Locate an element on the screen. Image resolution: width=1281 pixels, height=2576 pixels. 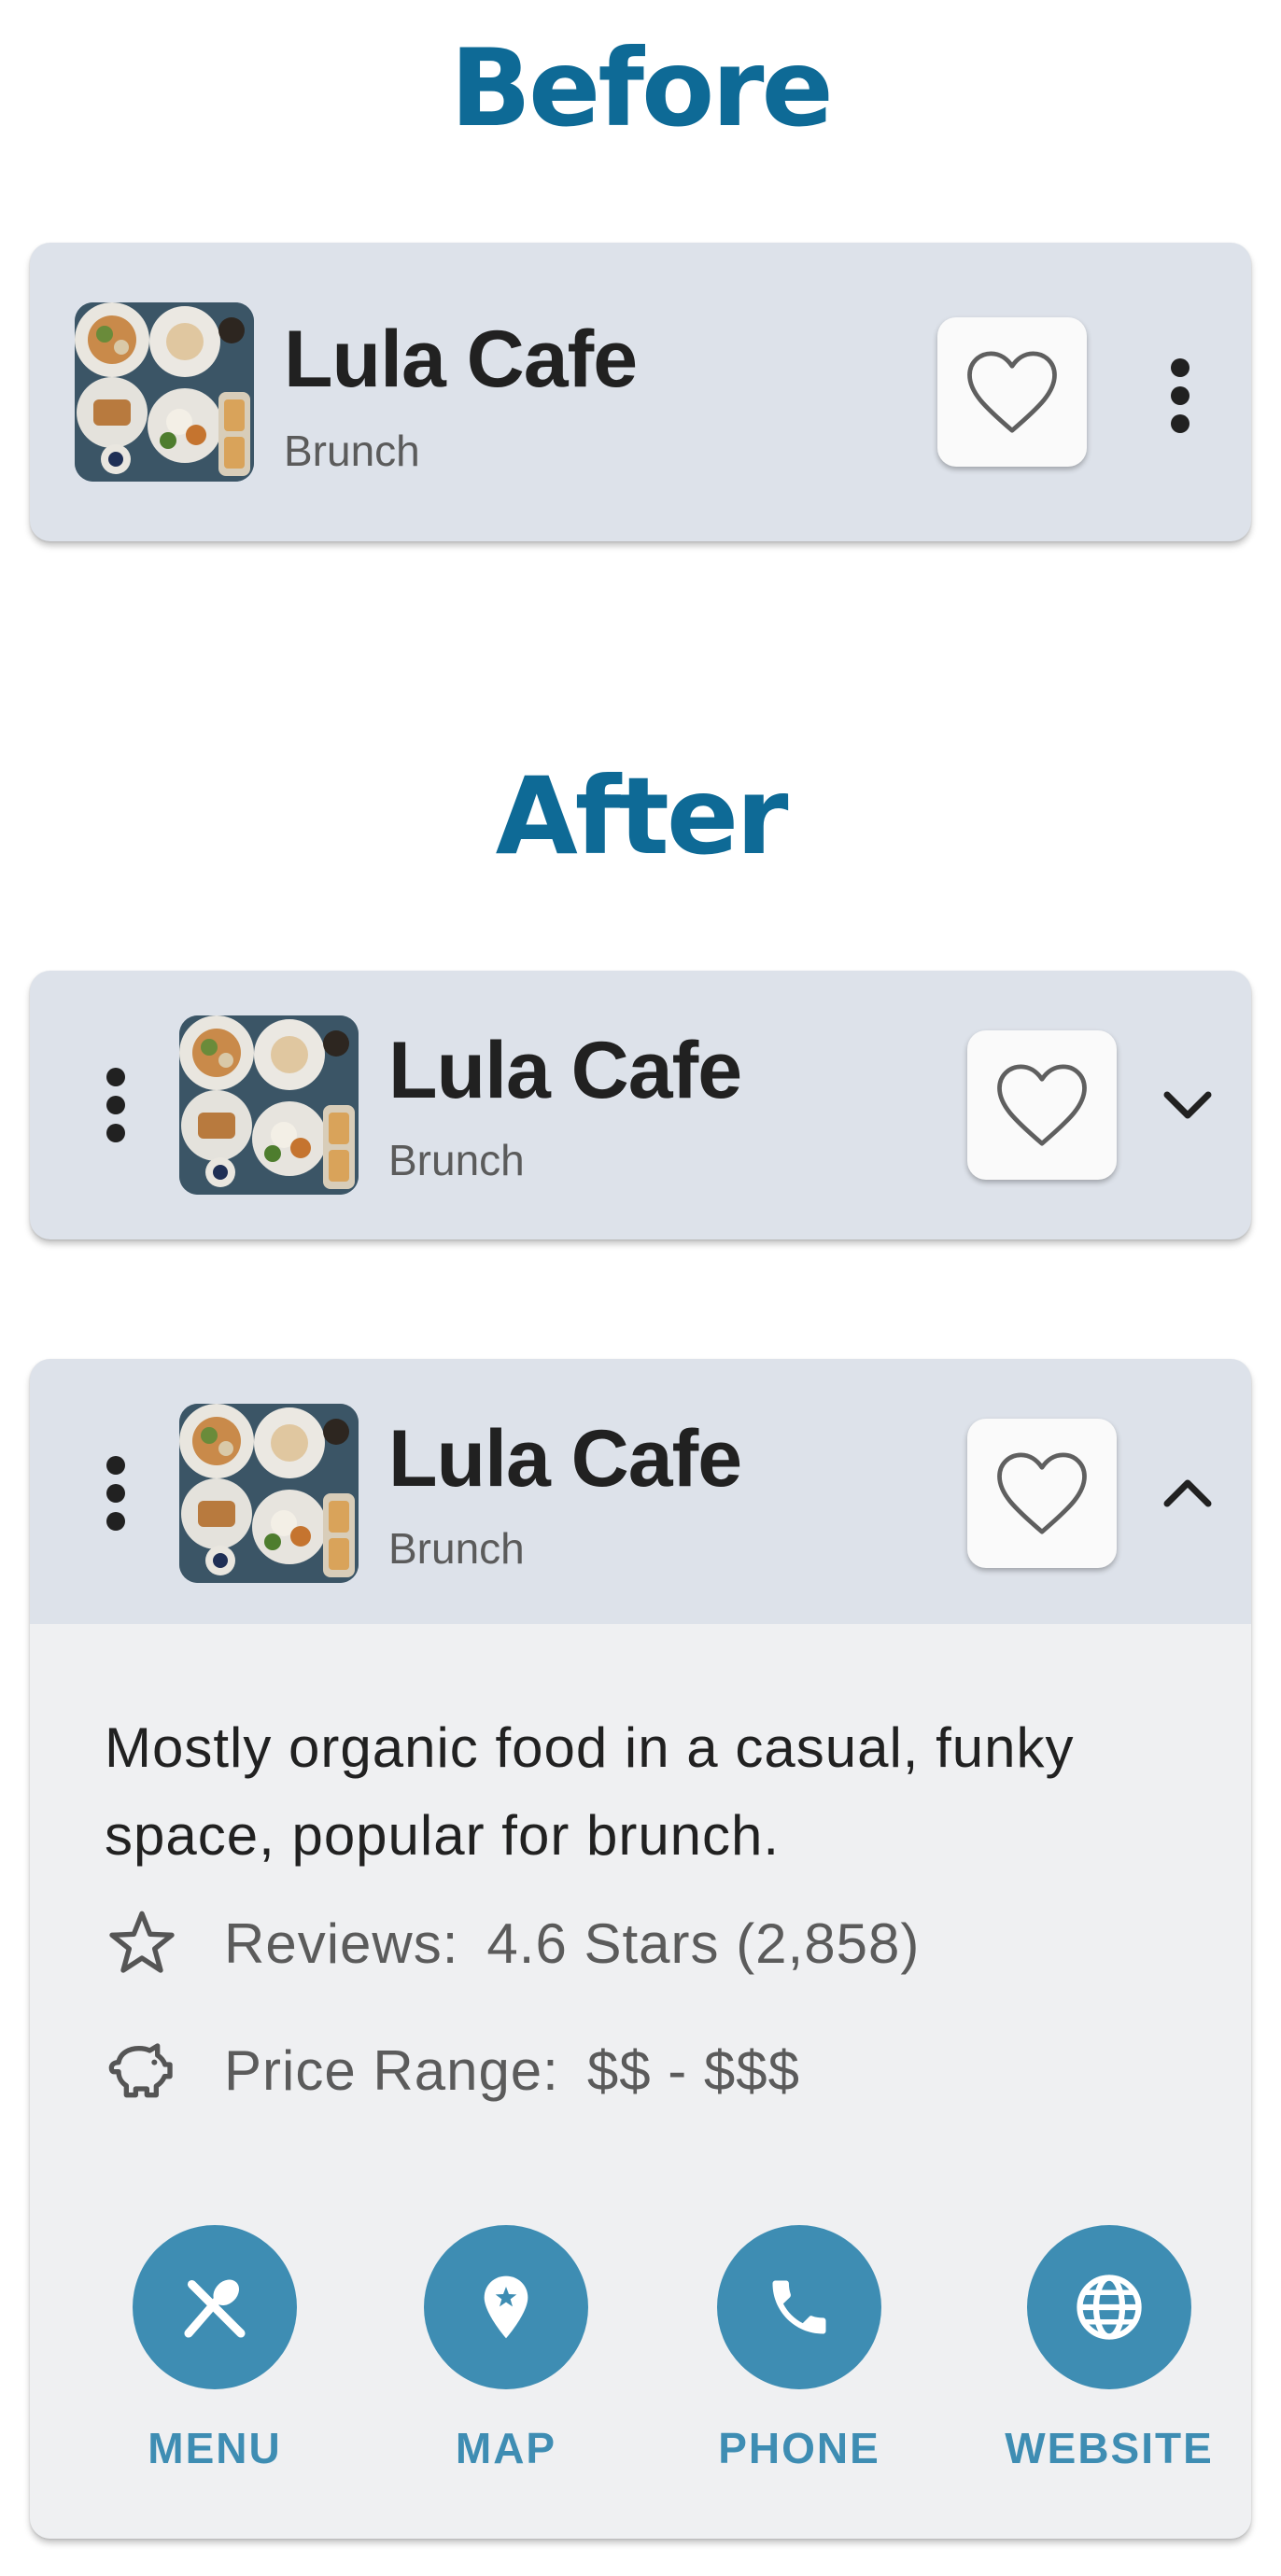
restaurant-card-collapsed: Lula Cafe Brunch is located at coordinates (640, 1105).